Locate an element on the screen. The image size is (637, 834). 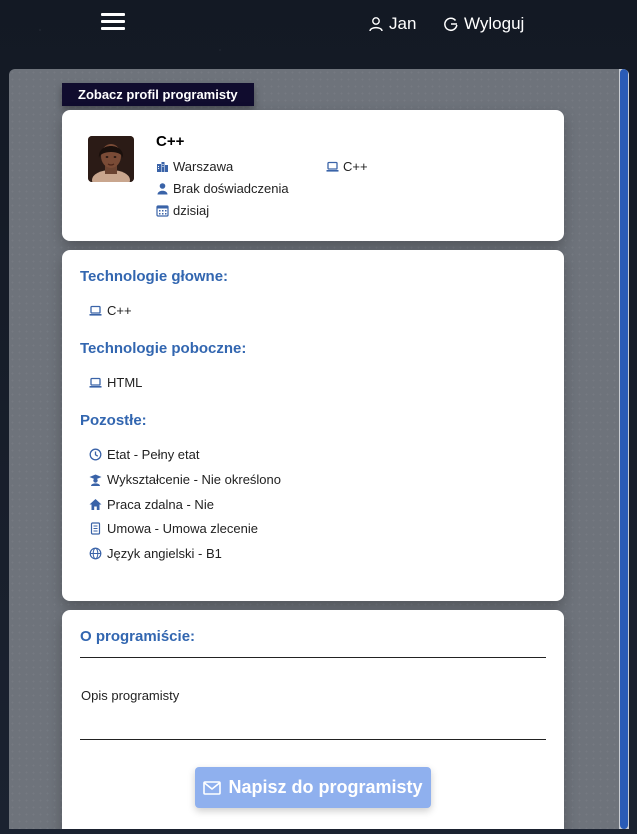
employment-label: Etat - Pełny etat is located at coordinates (153, 454).